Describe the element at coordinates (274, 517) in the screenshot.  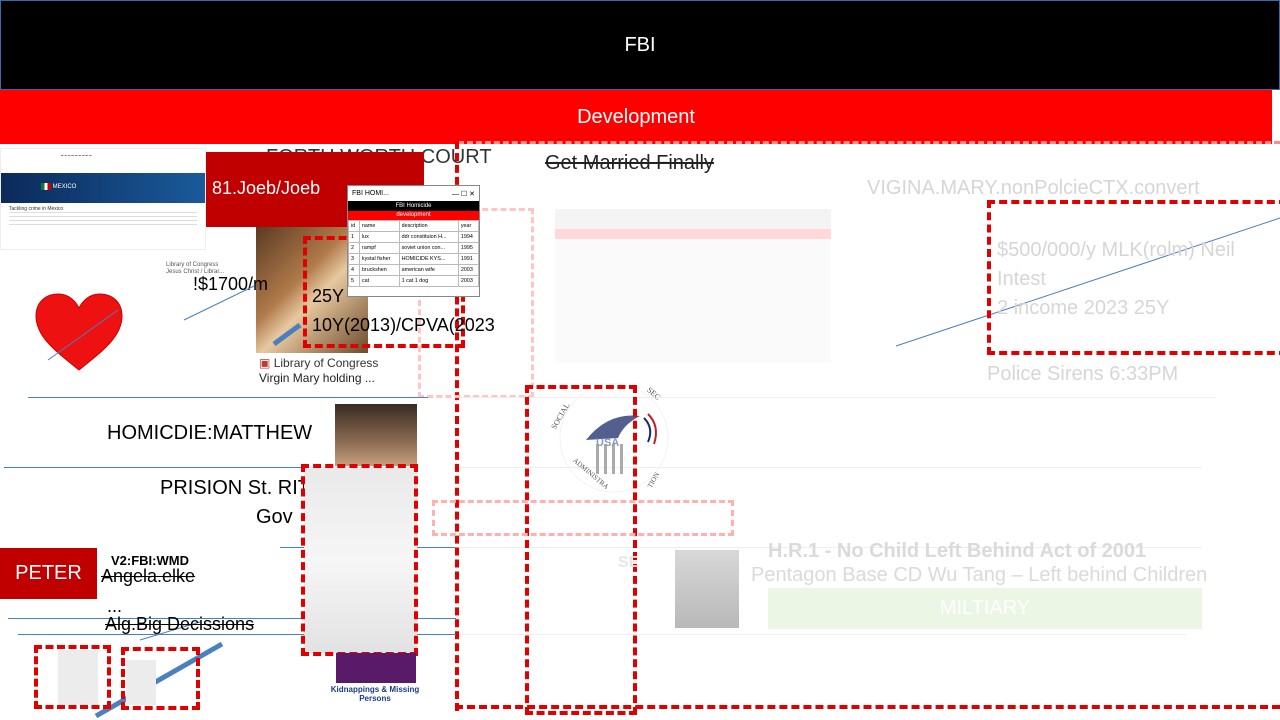
I see `gov-text: Gov` at that location.